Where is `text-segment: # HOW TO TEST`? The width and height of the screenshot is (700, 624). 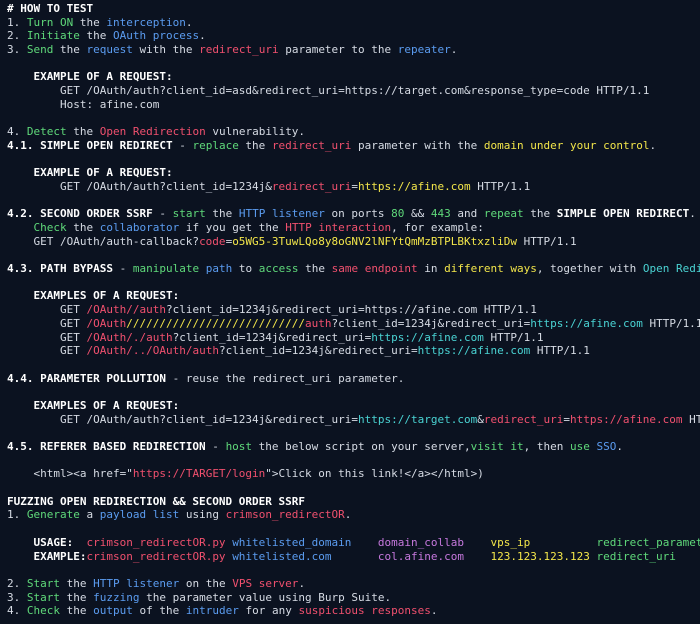
text-segment: # HOW TO TEST is located at coordinates (50, 8).